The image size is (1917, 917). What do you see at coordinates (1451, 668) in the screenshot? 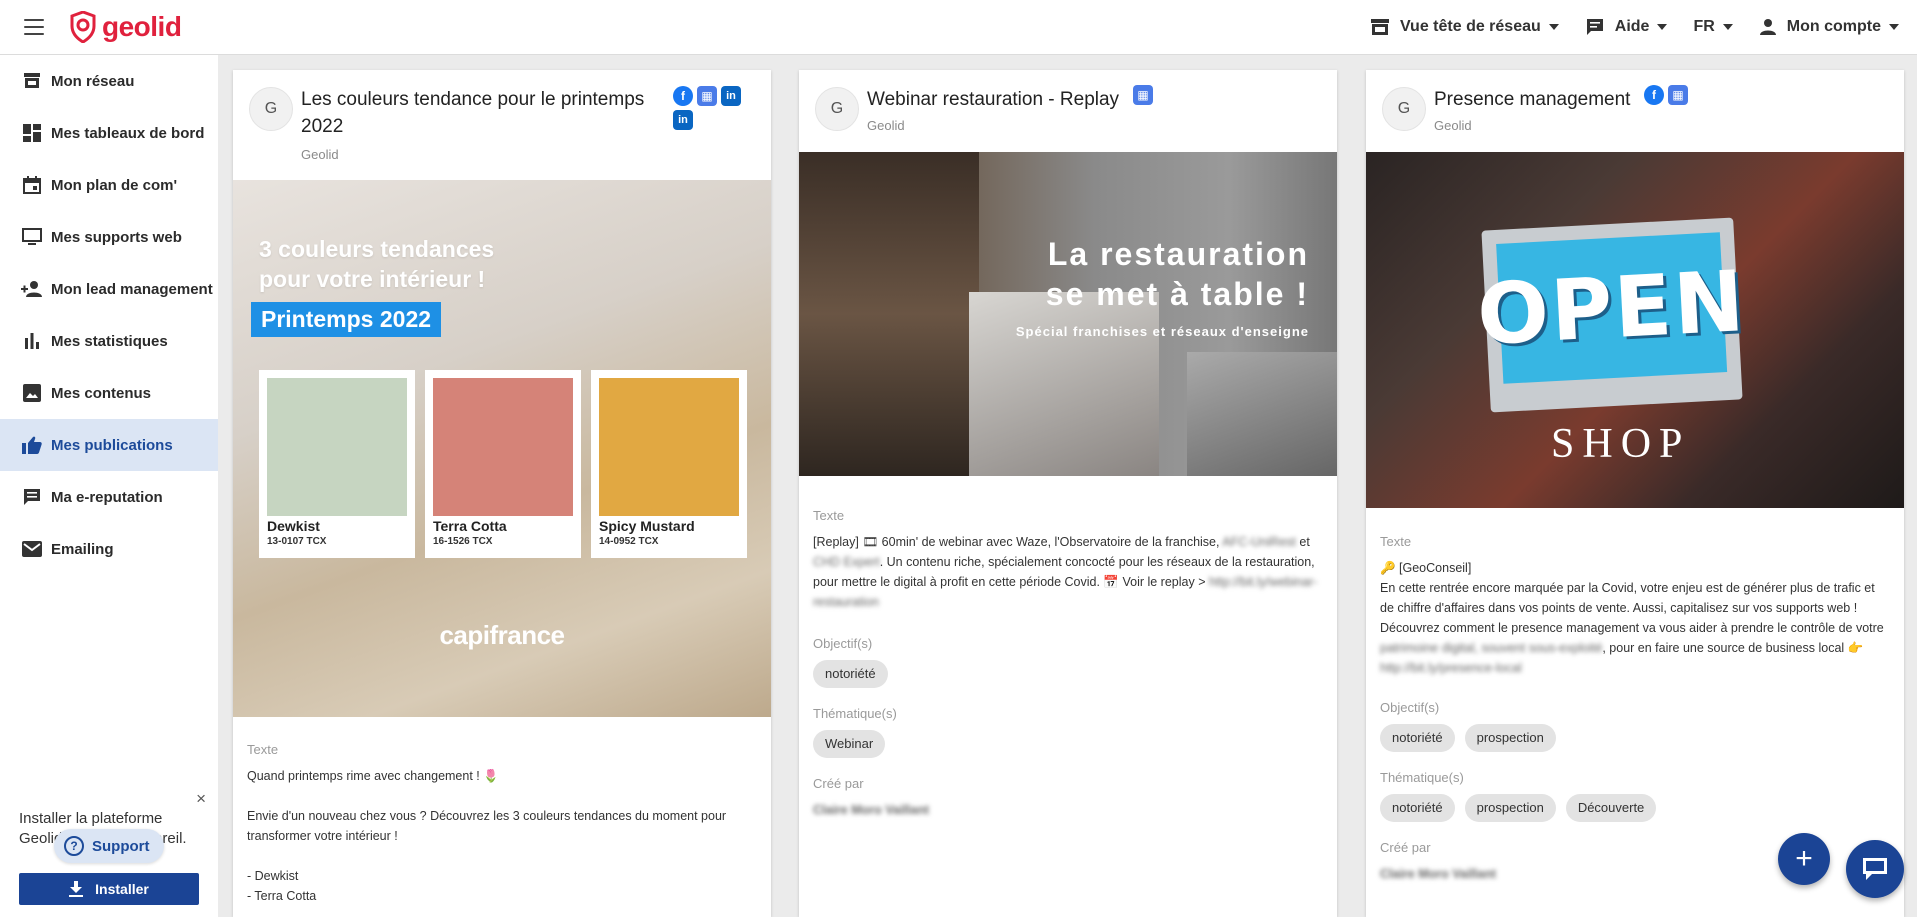
I see `blurred-link: http://bit.ly/presence-local` at bounding box center [1451, 668].